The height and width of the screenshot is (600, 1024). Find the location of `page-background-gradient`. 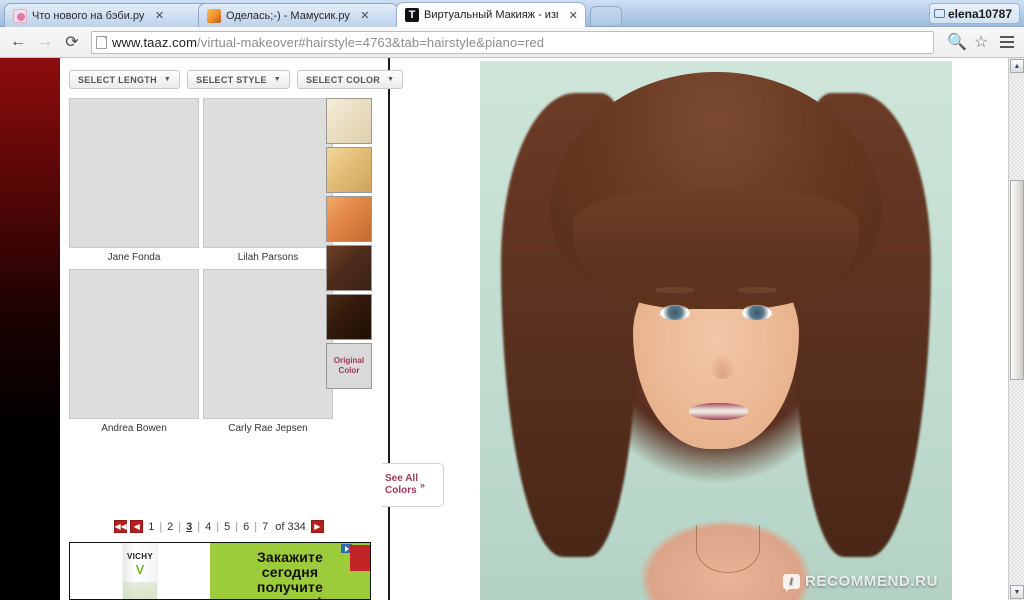

page-background-gradient is located at coordinates (30, 329).